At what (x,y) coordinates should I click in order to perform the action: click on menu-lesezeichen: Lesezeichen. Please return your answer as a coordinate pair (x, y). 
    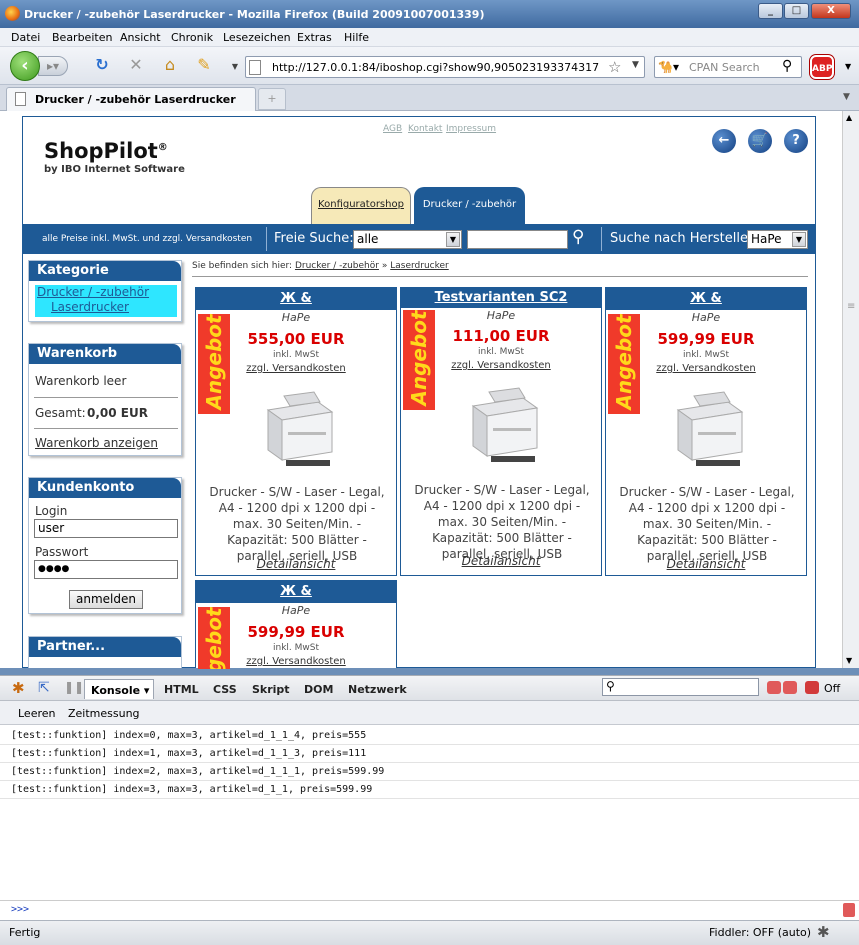
    Looking at the image, I should click on (257, 37).